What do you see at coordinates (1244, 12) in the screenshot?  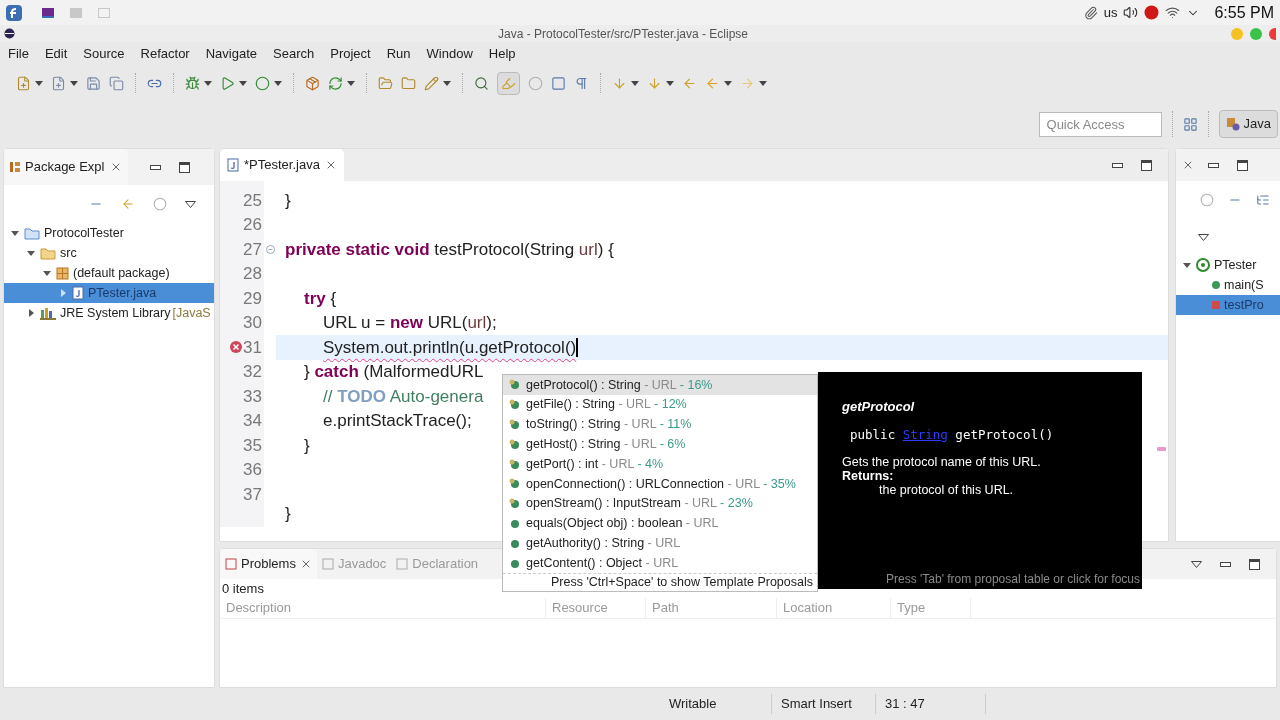 I see `clock: 6:55 PM` at bounding box center [1244, 12].